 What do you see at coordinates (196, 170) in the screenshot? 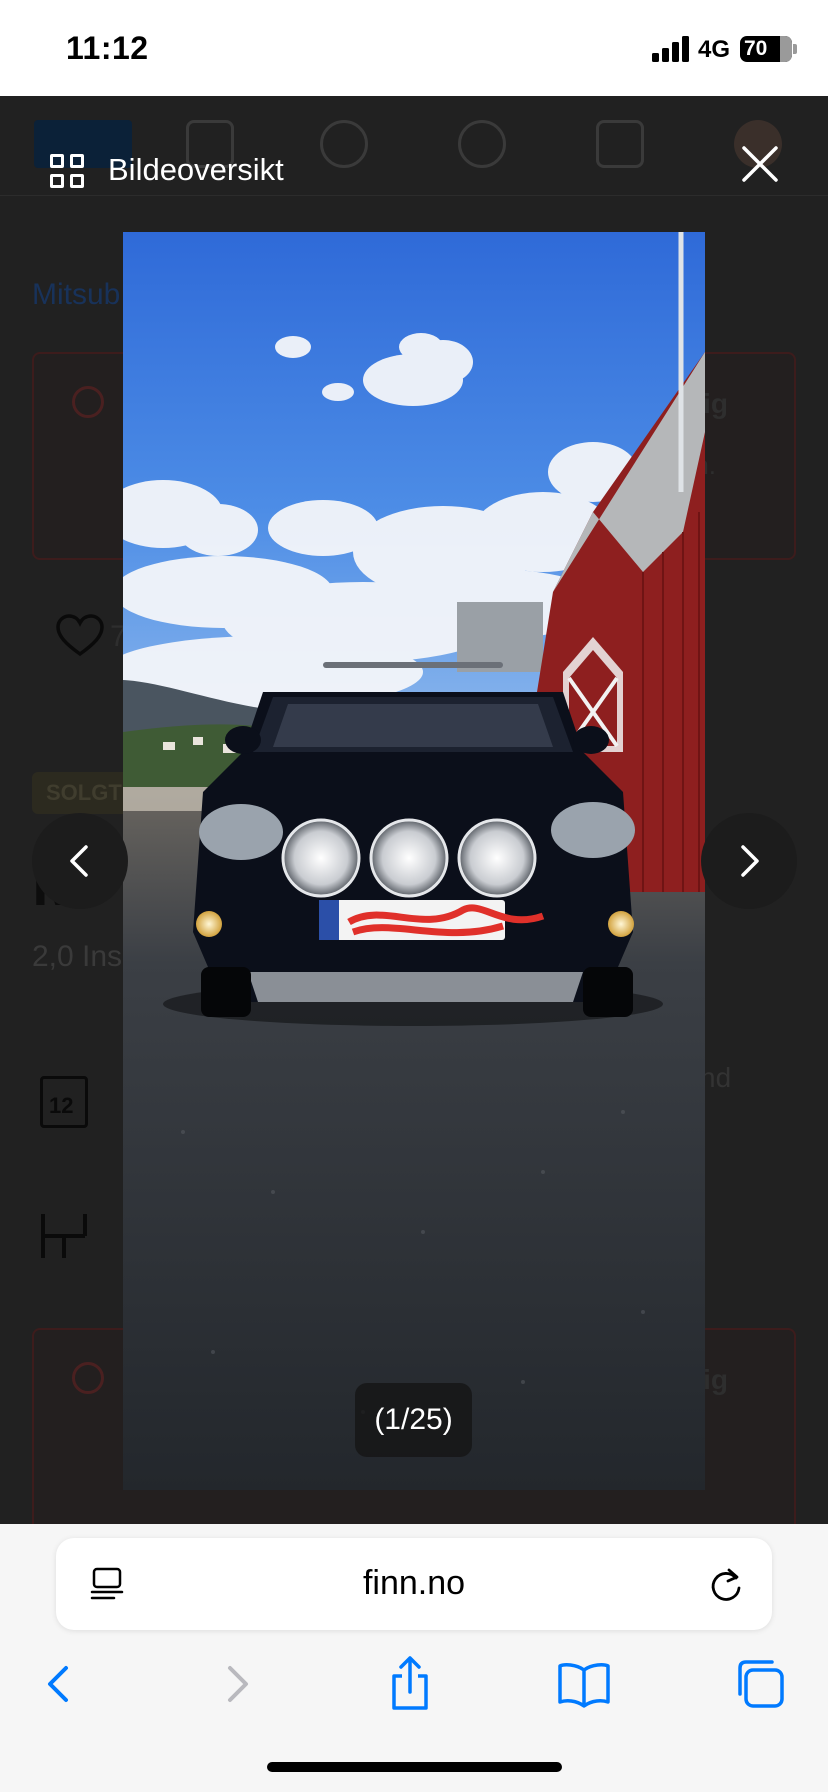
I see `image-overview-label: Bildeoversikt` at bounding box center [196, 170].